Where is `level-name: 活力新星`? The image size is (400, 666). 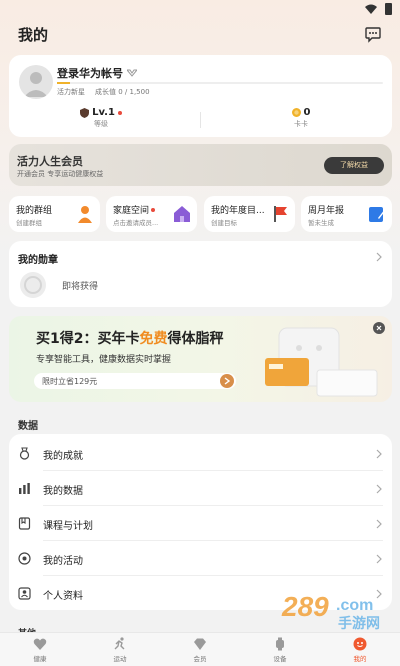
level-name: 活力新星 is located at coordinates (71, 92).